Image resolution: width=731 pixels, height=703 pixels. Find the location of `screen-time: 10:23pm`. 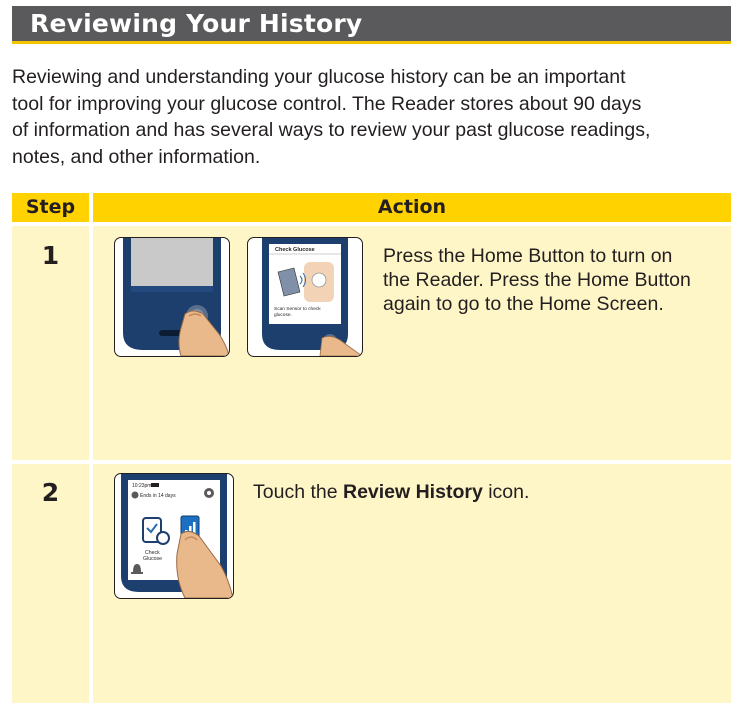

screen-time: 10:23pm is located at coordinates (141, 486).